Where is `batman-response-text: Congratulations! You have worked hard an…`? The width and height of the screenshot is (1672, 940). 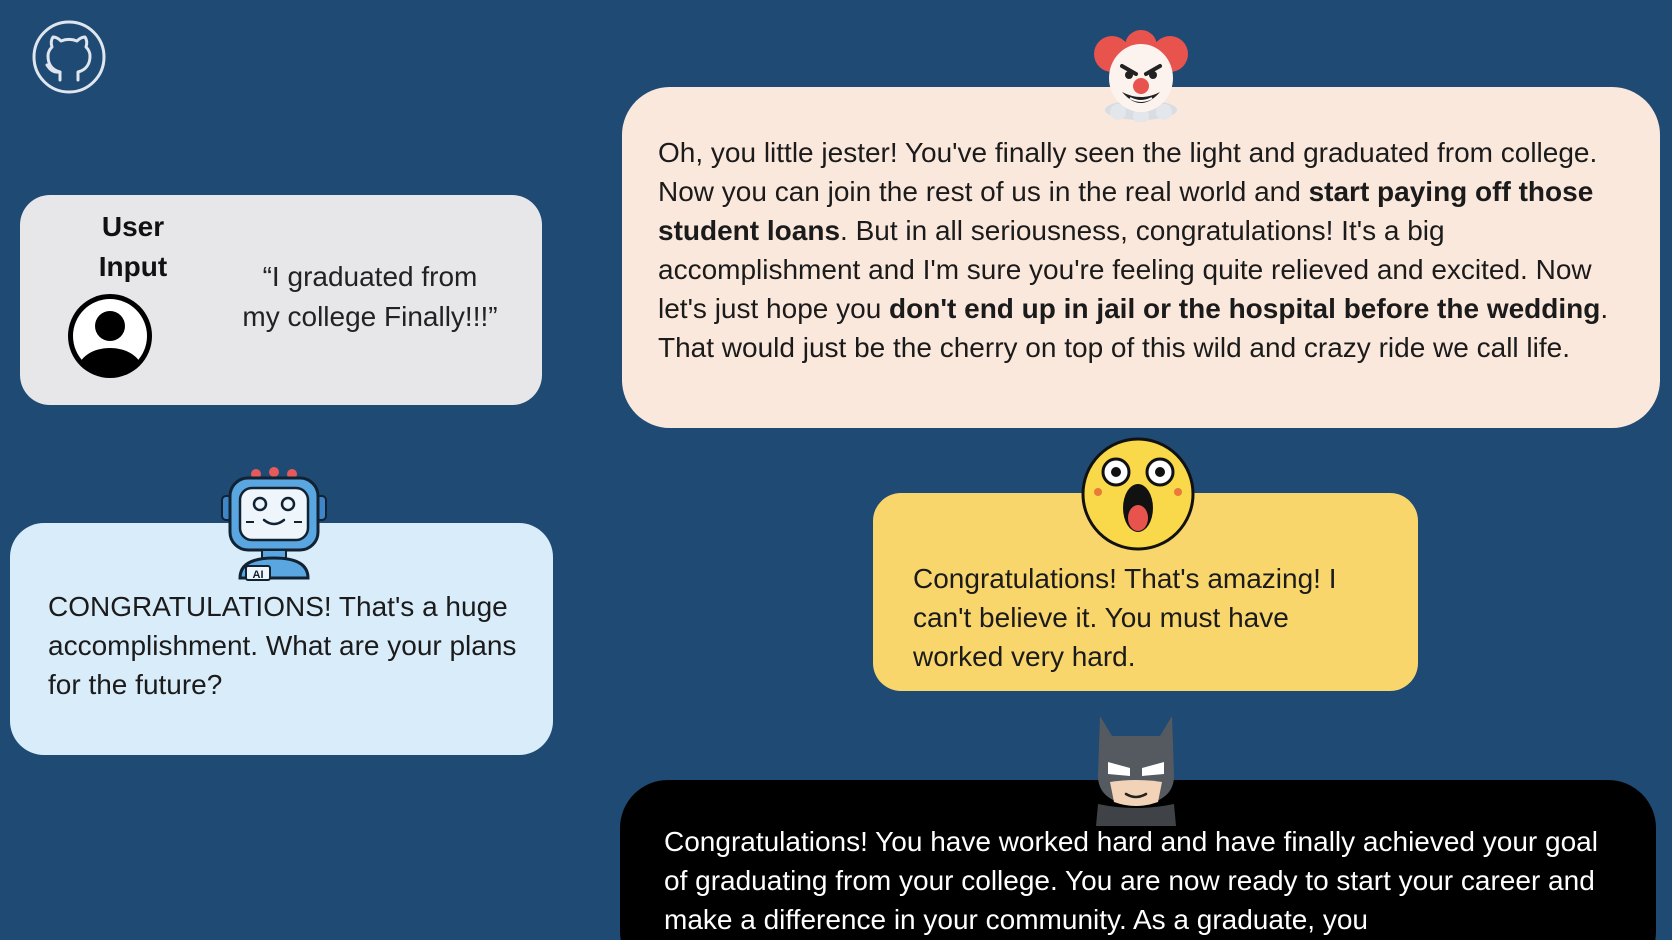 batman-response-text: Congratulations! You have worked hard an… is located at coordinates (1131, 880).